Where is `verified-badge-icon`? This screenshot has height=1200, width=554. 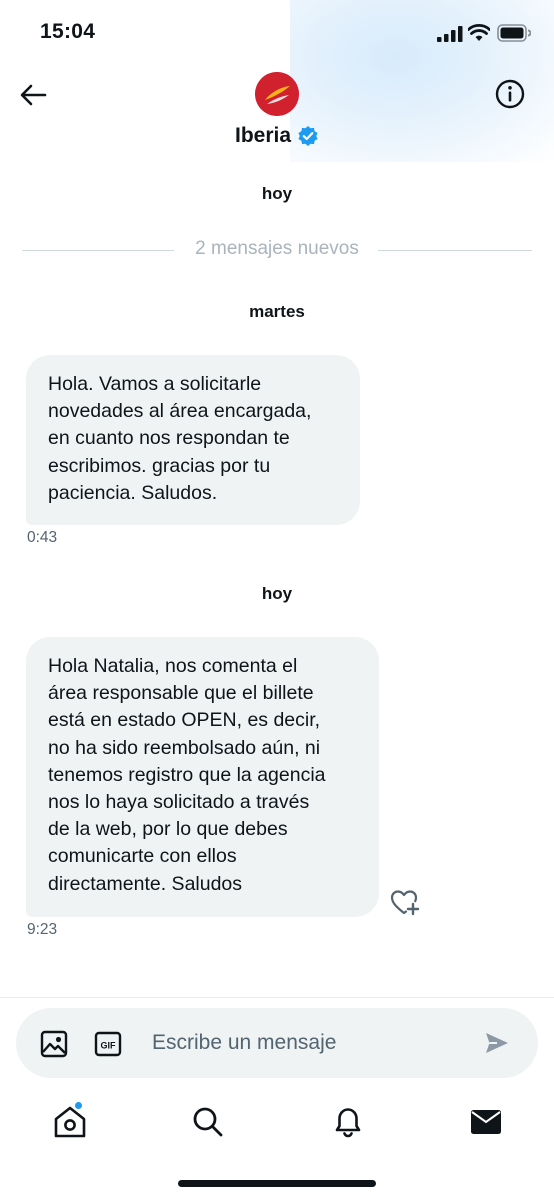
verified-badge-icon is located at coordinates (308, 136).